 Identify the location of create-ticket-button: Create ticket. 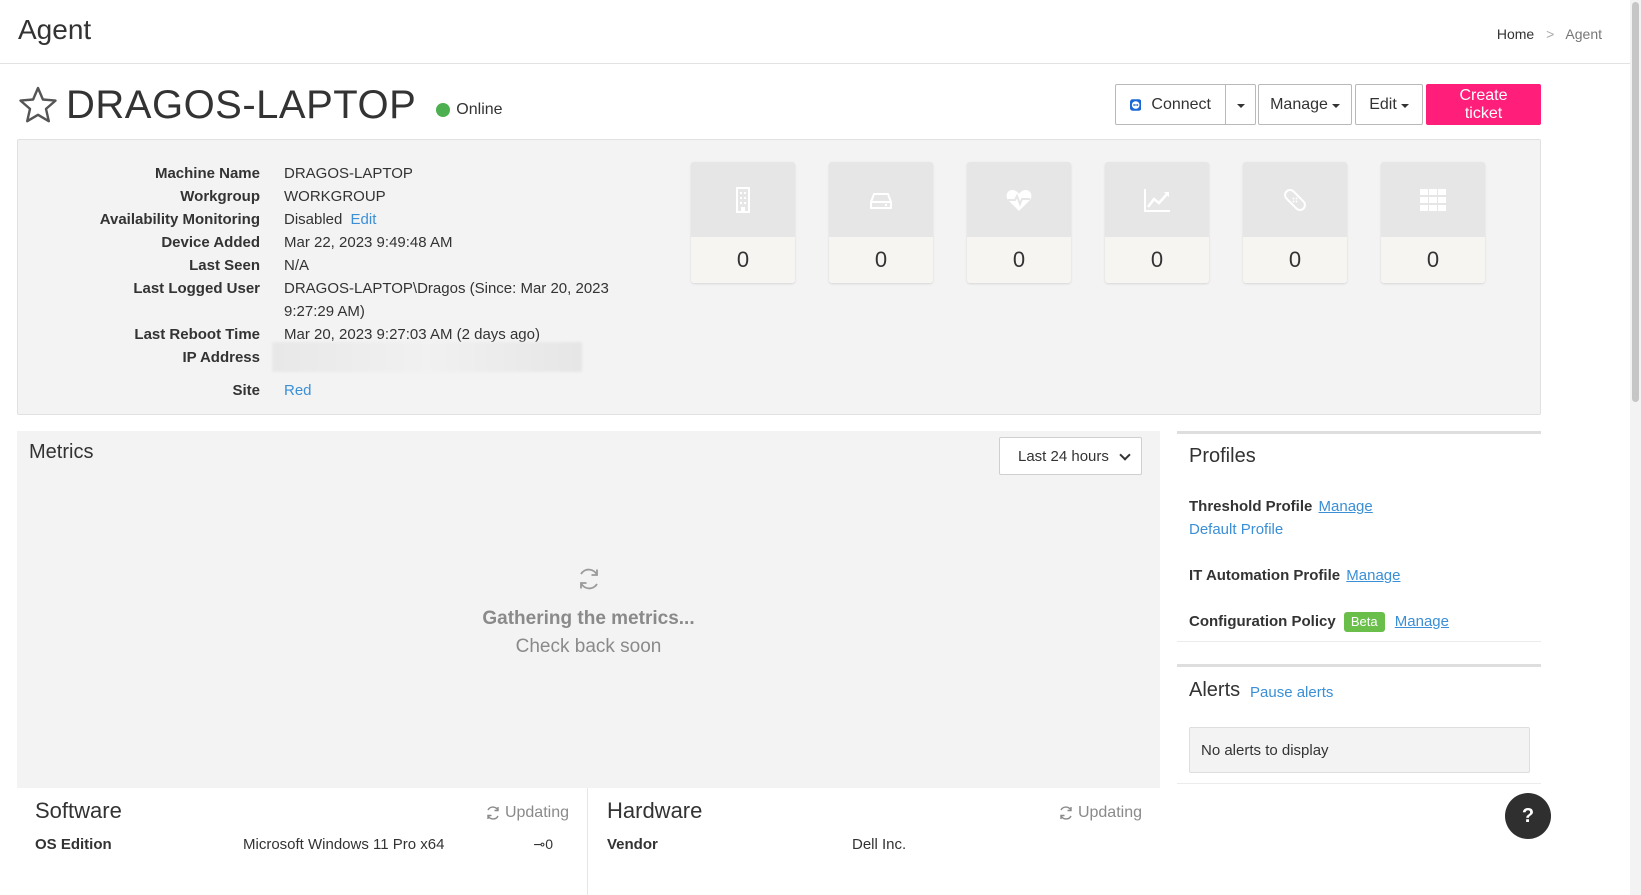
(1483, 104).